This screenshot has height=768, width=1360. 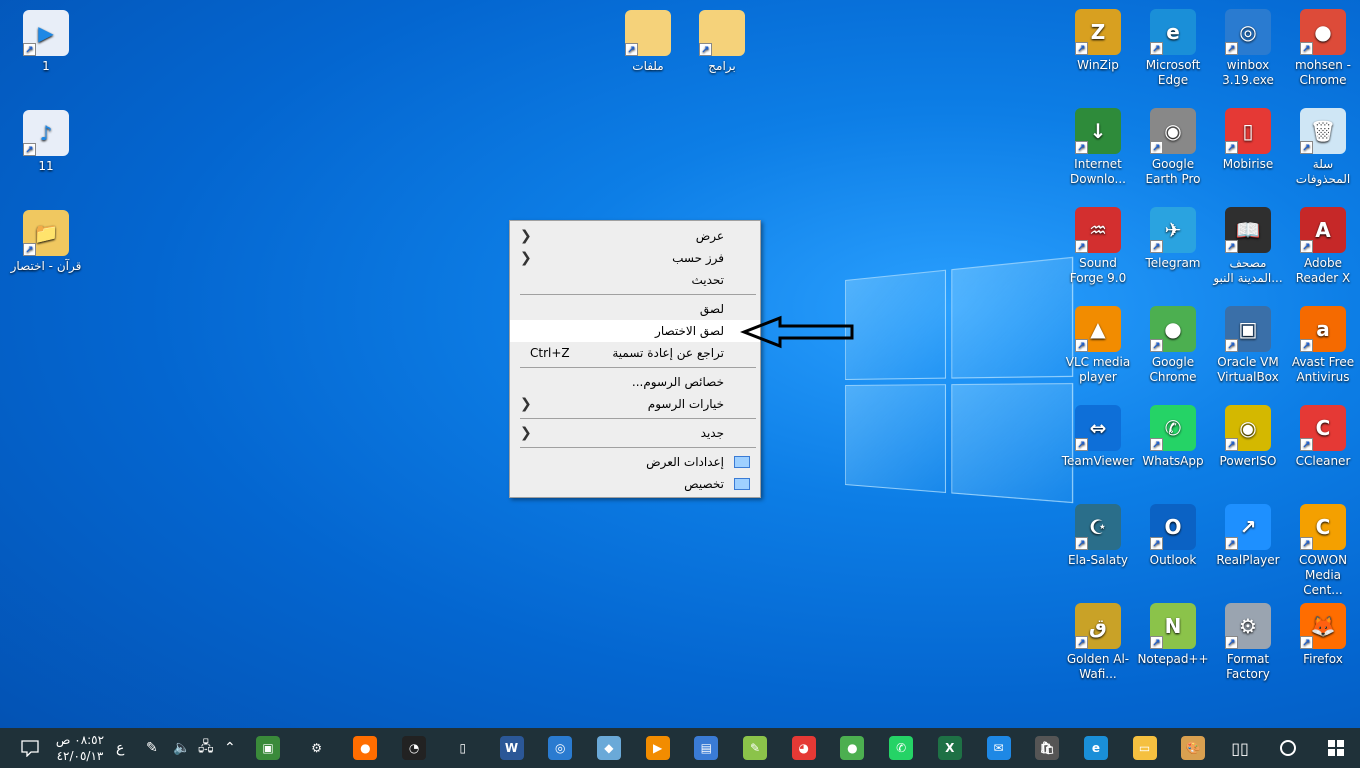 What do you see at coordinates (950, 748) in the screenshot?
I see `taskbar-excel-icon: X` at bounding box center [950, 748].